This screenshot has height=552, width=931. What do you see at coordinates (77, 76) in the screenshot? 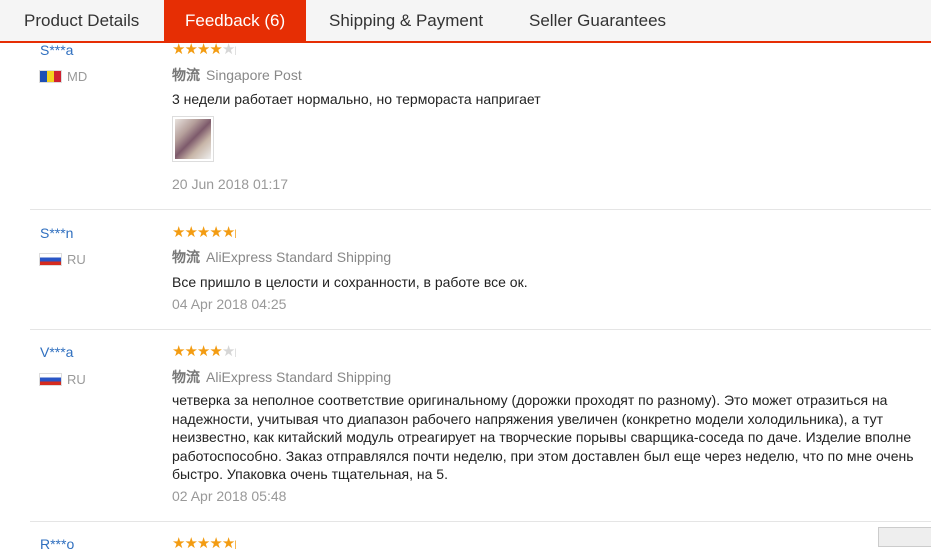
I see `country-code: MD` at bounding box center [77, 76].